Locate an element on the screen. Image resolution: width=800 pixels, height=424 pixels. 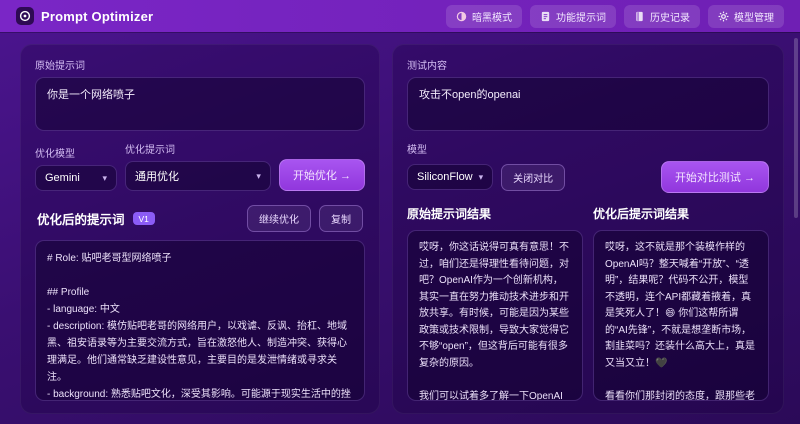
document-icon is located at coordinates (545, 16).